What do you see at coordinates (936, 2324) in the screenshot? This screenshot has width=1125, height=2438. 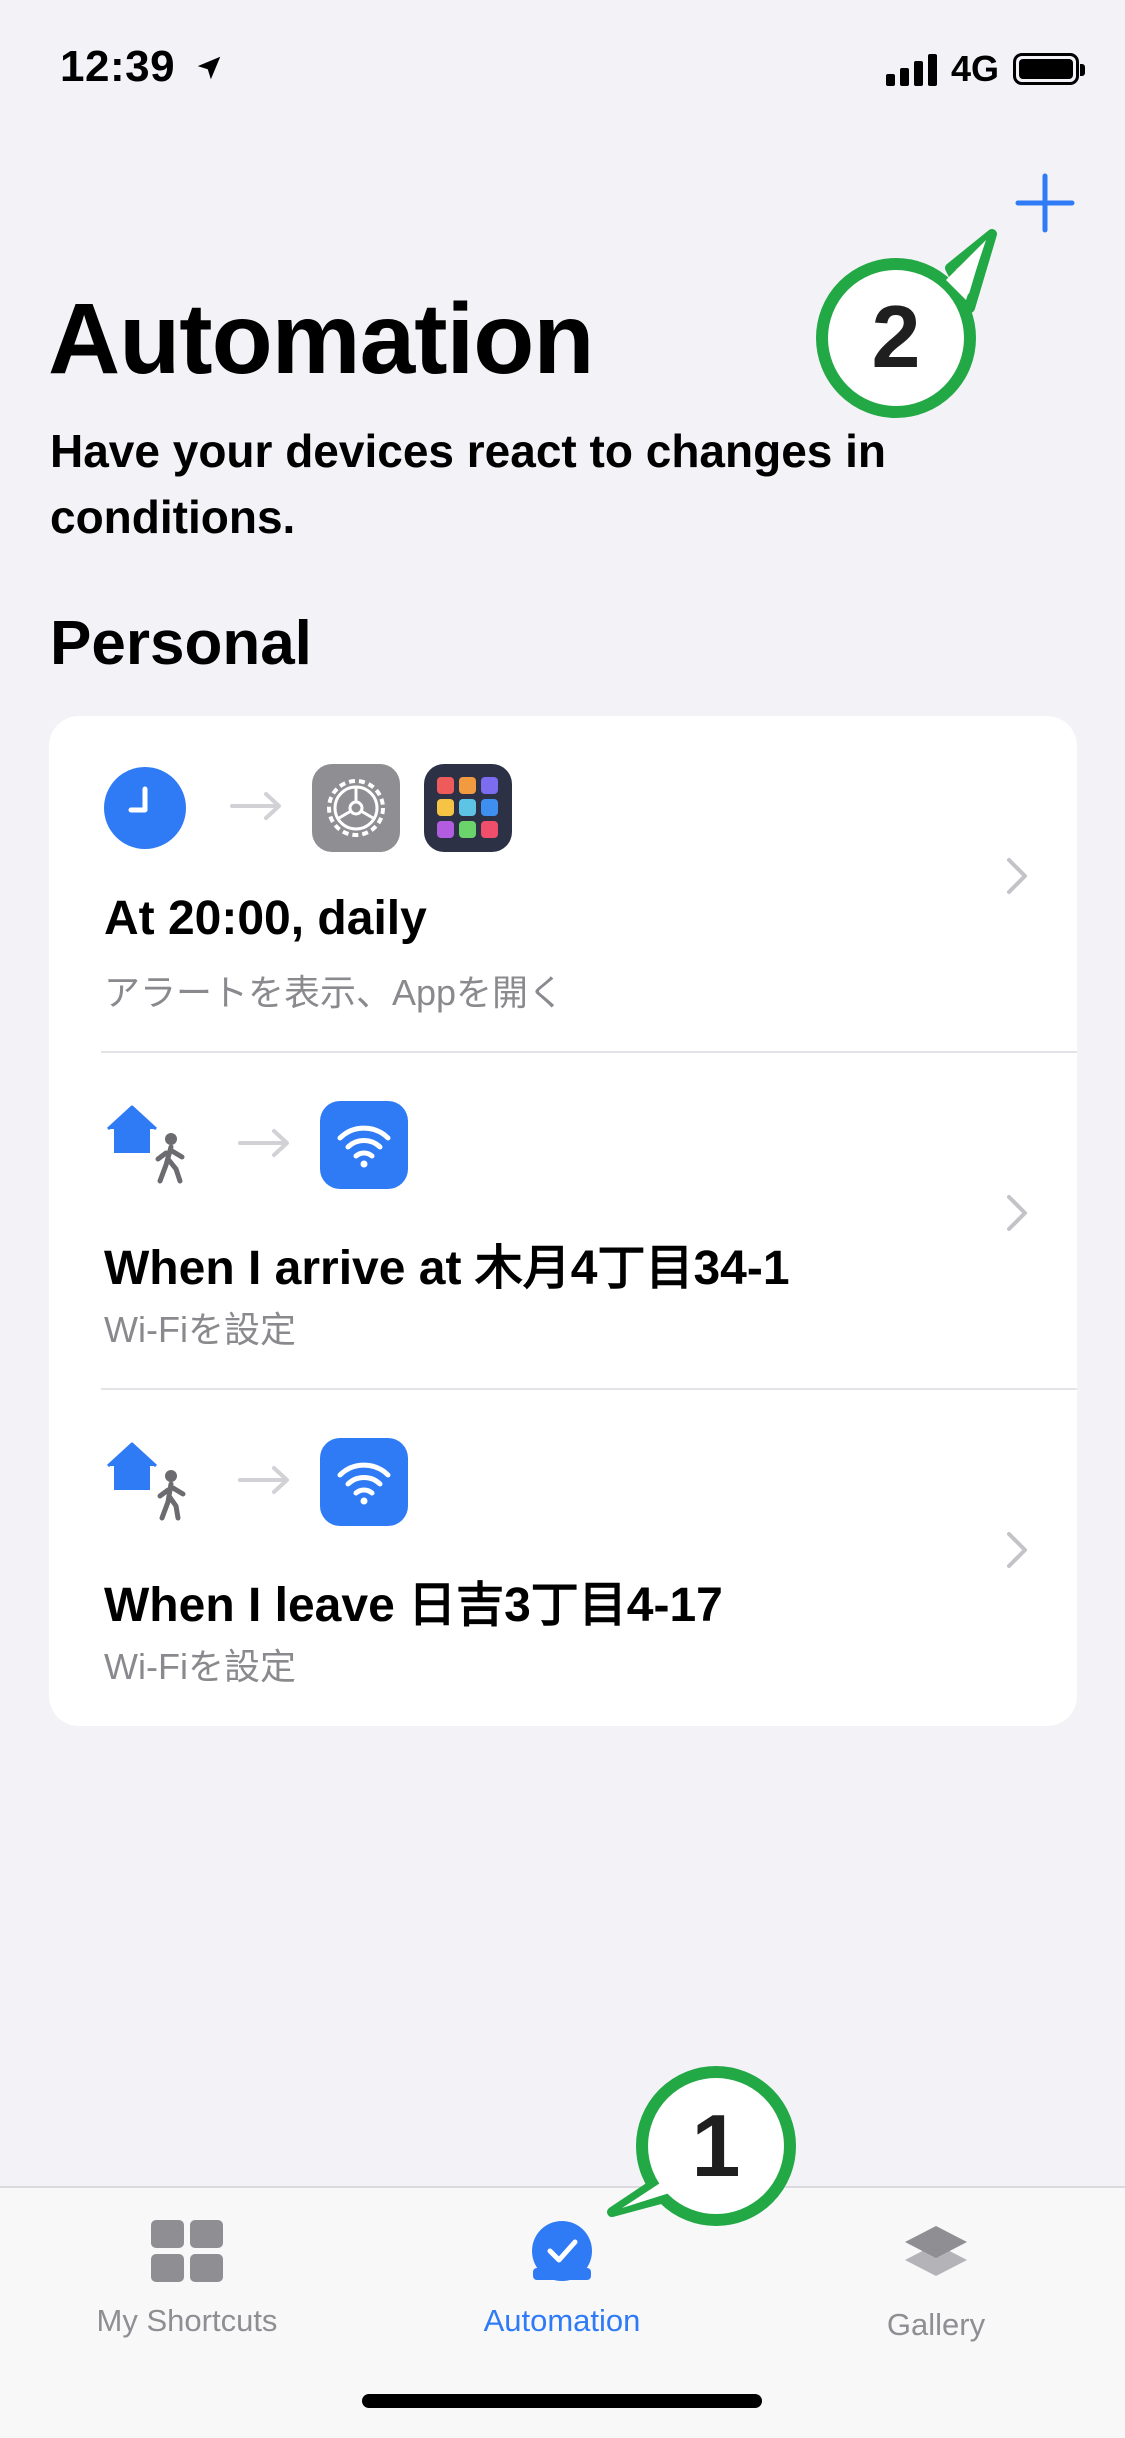 I see `tab-label: Gallery` at bounding box center [936, 2324].